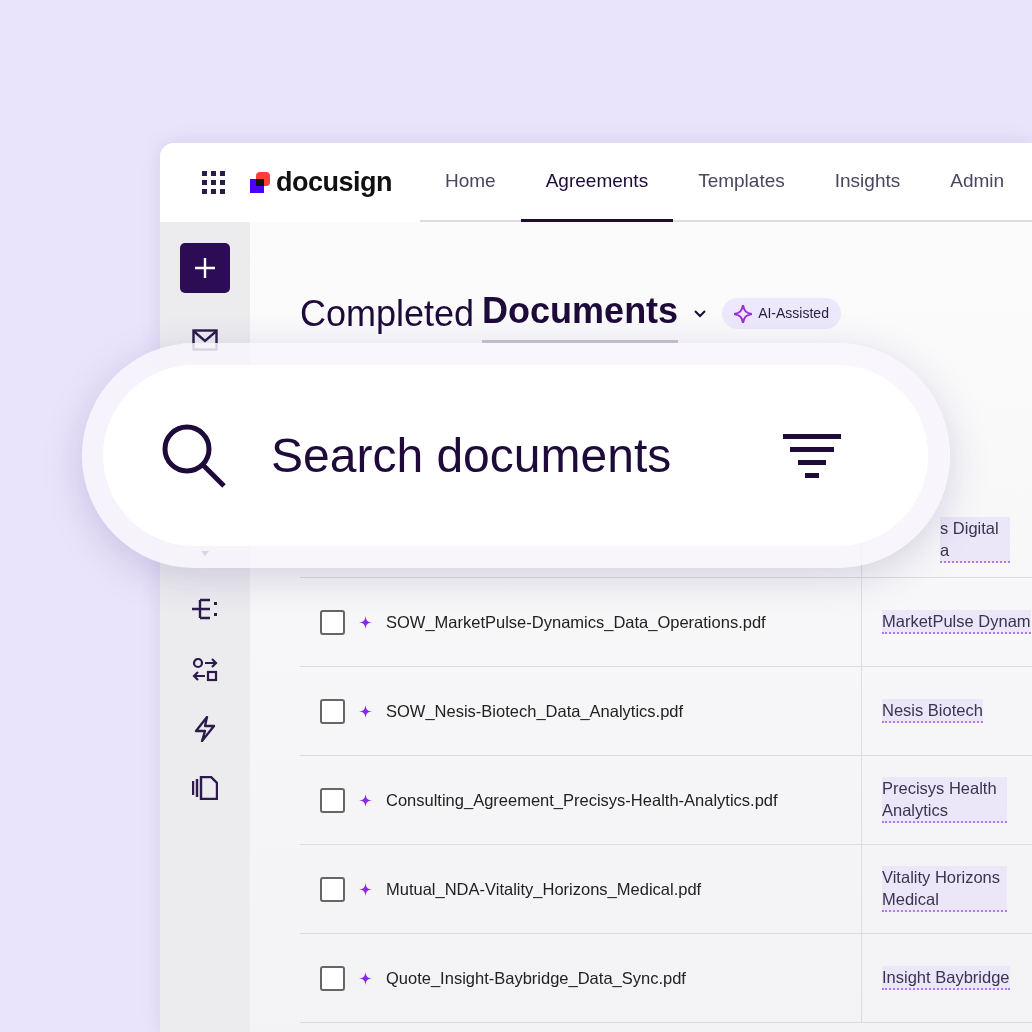 The image size is (1032, 1032). What do you see at coordinates (194, 455) in the screenshot?
I see `search-icon` at bounding box center [194, 455].